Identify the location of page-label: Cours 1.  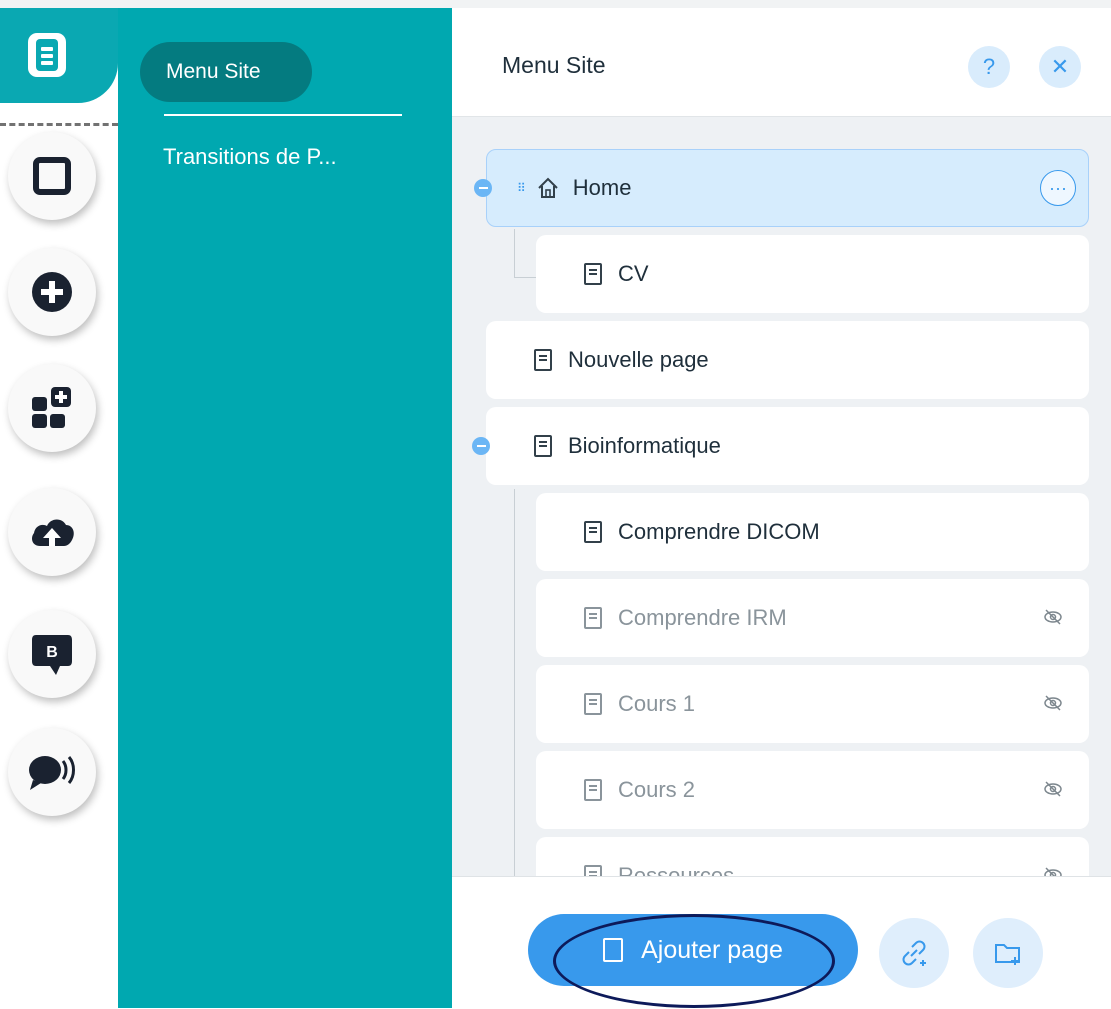
(657, 703).